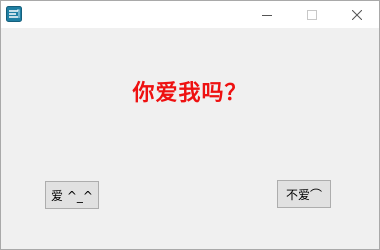 This screenshot has width=380, height=250. I want to click on app-icon, so click(14, 14).